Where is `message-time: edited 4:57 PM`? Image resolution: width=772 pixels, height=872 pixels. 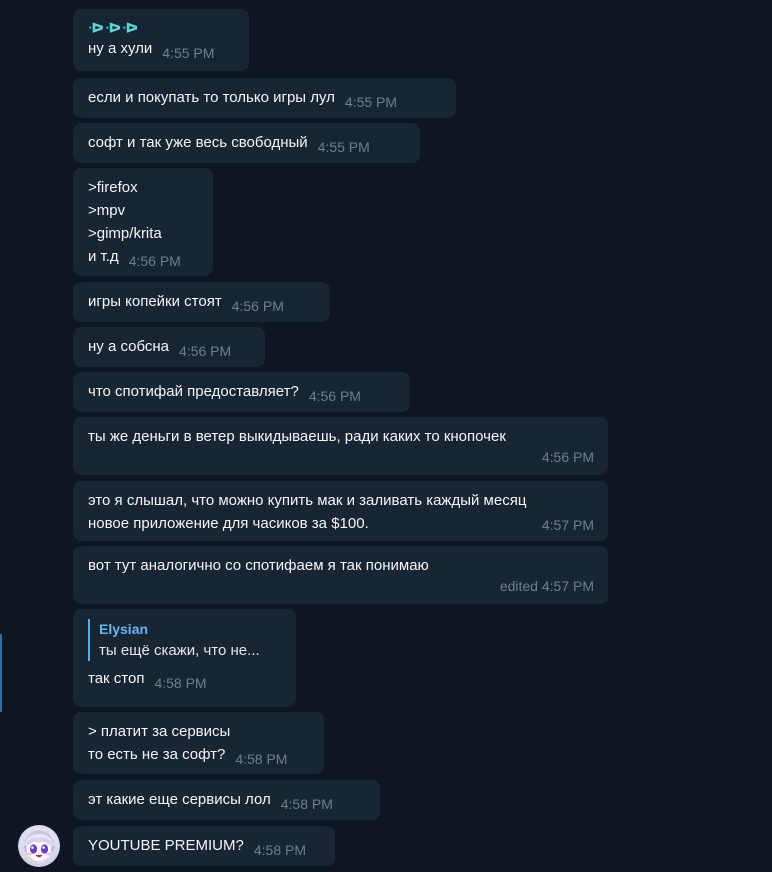 message-time: edited 4:57 PM is located at coordinates (546, 586).